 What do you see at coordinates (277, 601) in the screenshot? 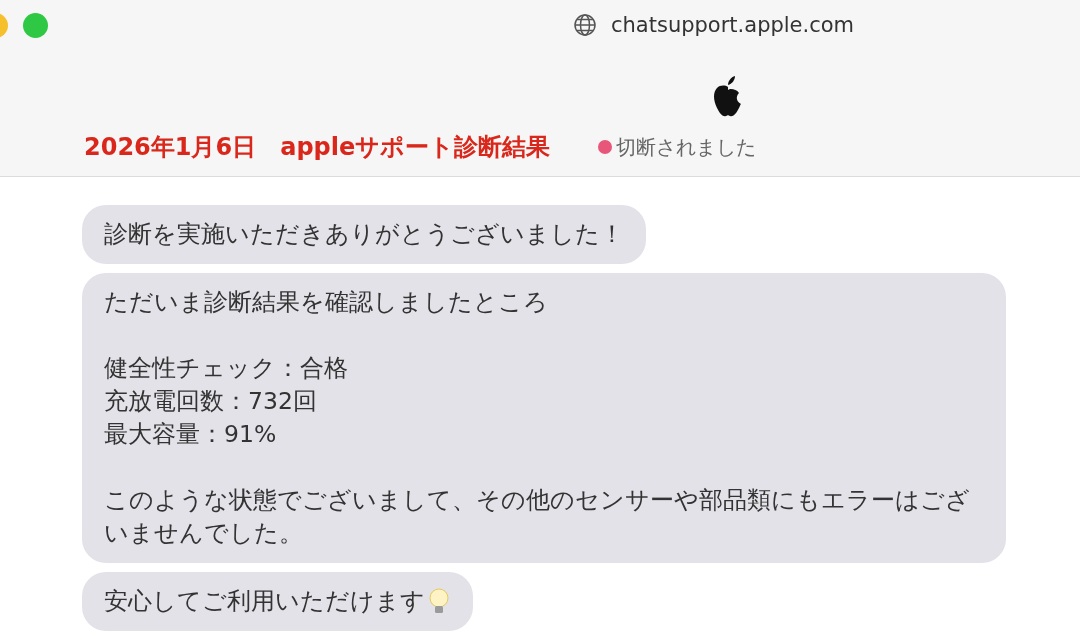
I see `message-bubble: 安心してご利用いただけます` at bounding box center [277, 601].